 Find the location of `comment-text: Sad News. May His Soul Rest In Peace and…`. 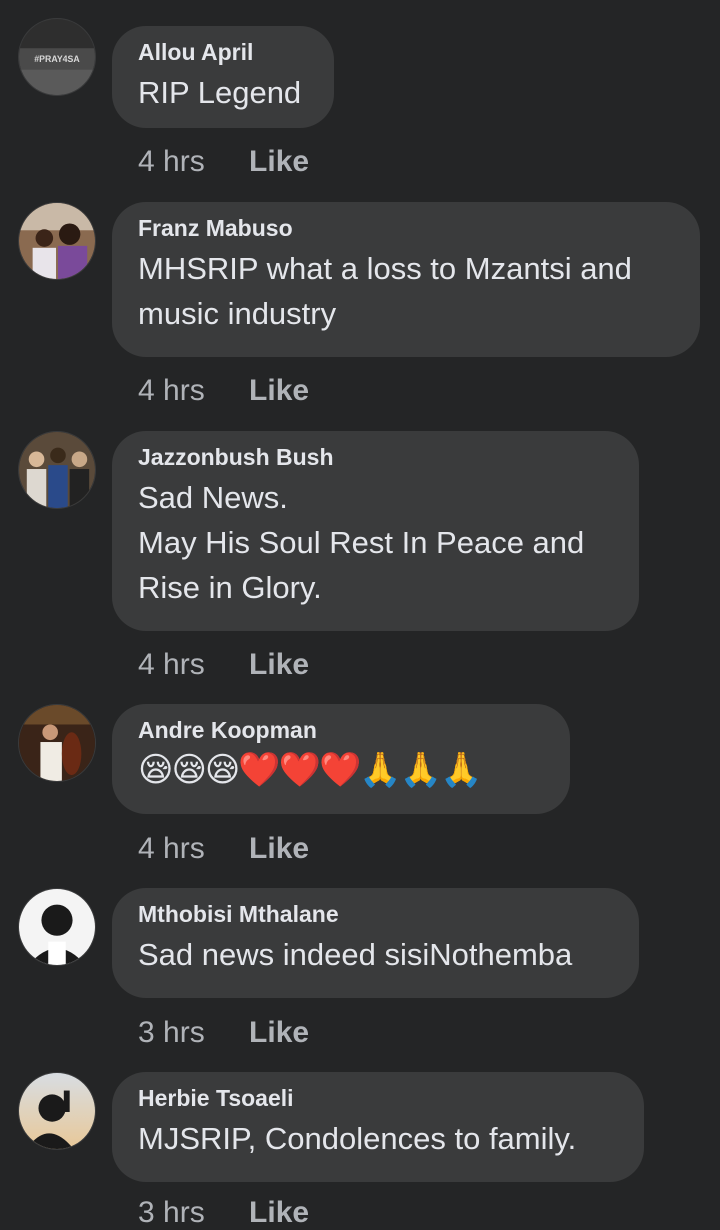

comment-text: Sad News. May His Soul Rest In Peace and… is located at coordinates (361, 542).